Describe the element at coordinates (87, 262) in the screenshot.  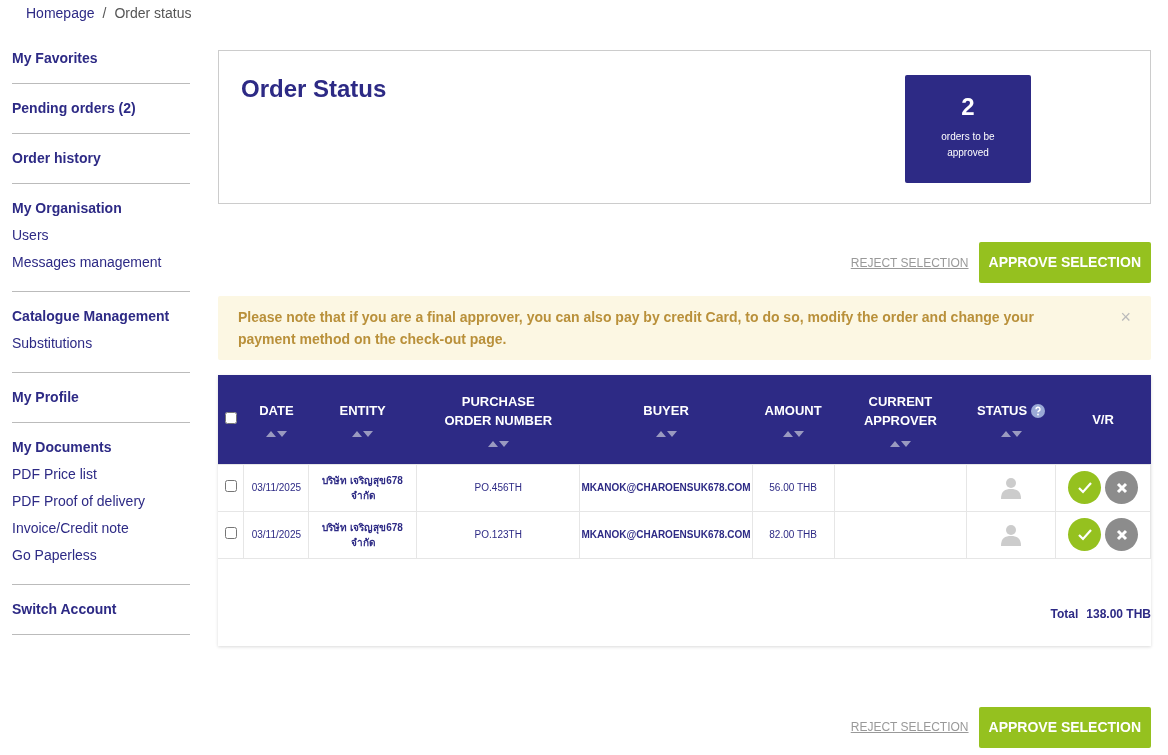
I see `sidebar-link: Messages management` at that location.